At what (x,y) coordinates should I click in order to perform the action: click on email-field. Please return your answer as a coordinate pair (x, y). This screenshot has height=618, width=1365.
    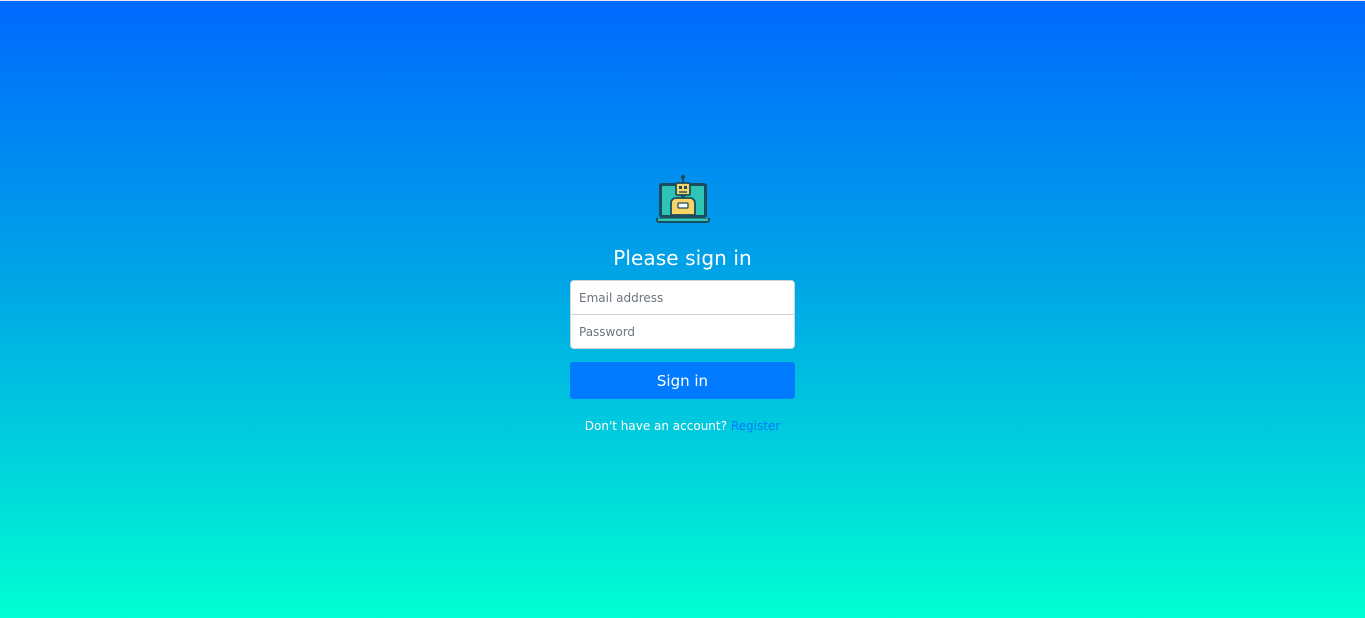
    Looking at the image, I should click on (682, 297).